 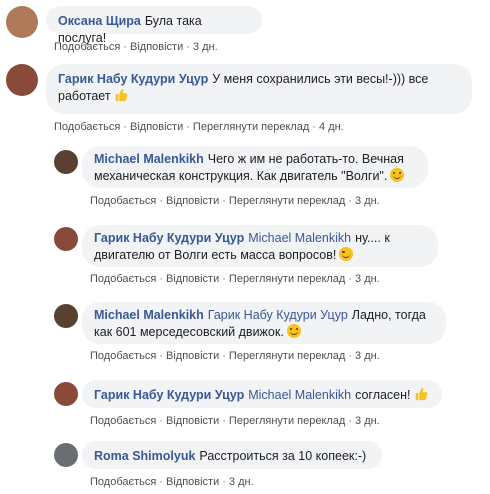 I want to click on timestamp: 4 дн., so click(x=331, y=127).